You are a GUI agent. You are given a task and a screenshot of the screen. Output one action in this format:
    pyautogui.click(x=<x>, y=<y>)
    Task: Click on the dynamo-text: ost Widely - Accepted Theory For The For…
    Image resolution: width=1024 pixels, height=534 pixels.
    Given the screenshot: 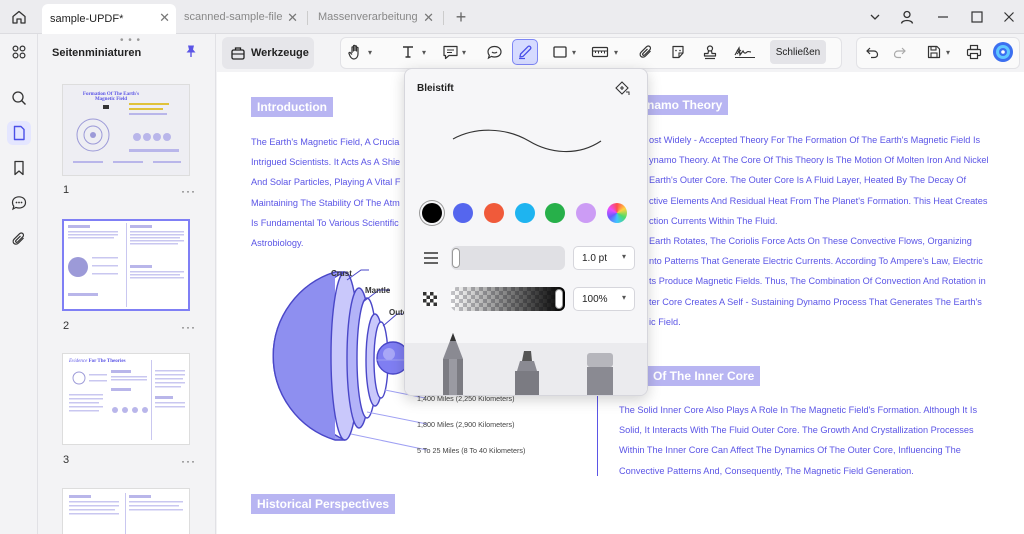 What is the action you would take?
    pyautogui.click(x=819, y=231)
    